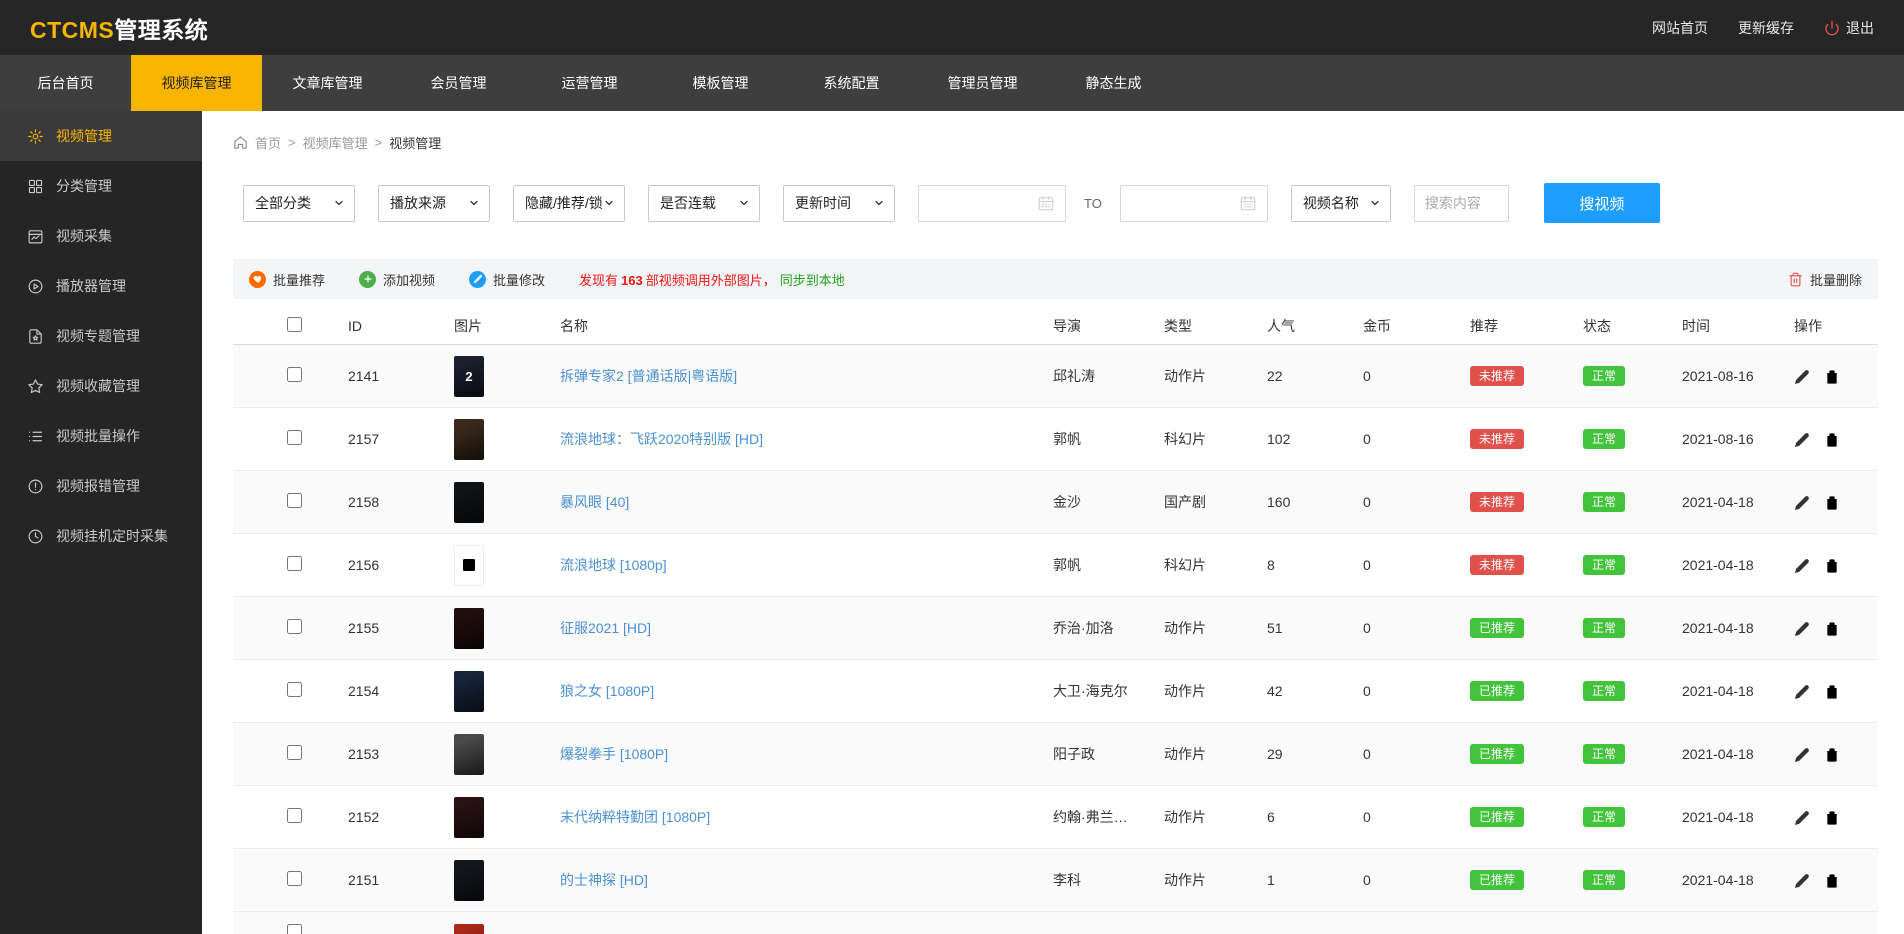  What do you see at coordinates (65, 83) in the screenshot?
I see `nav-tab-0: 后台首页` at bounding box center [65, 83].